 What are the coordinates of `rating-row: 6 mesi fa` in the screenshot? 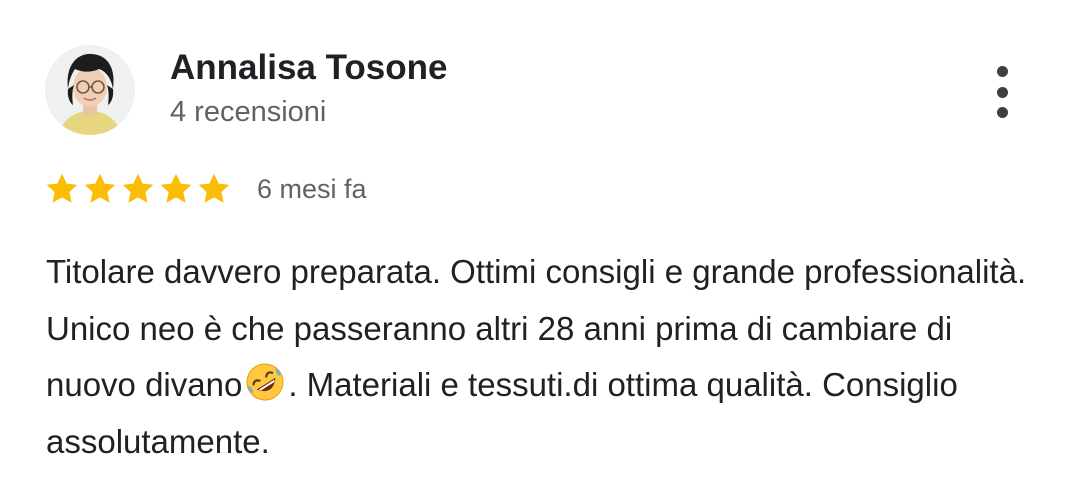 It's located at (205, 189).